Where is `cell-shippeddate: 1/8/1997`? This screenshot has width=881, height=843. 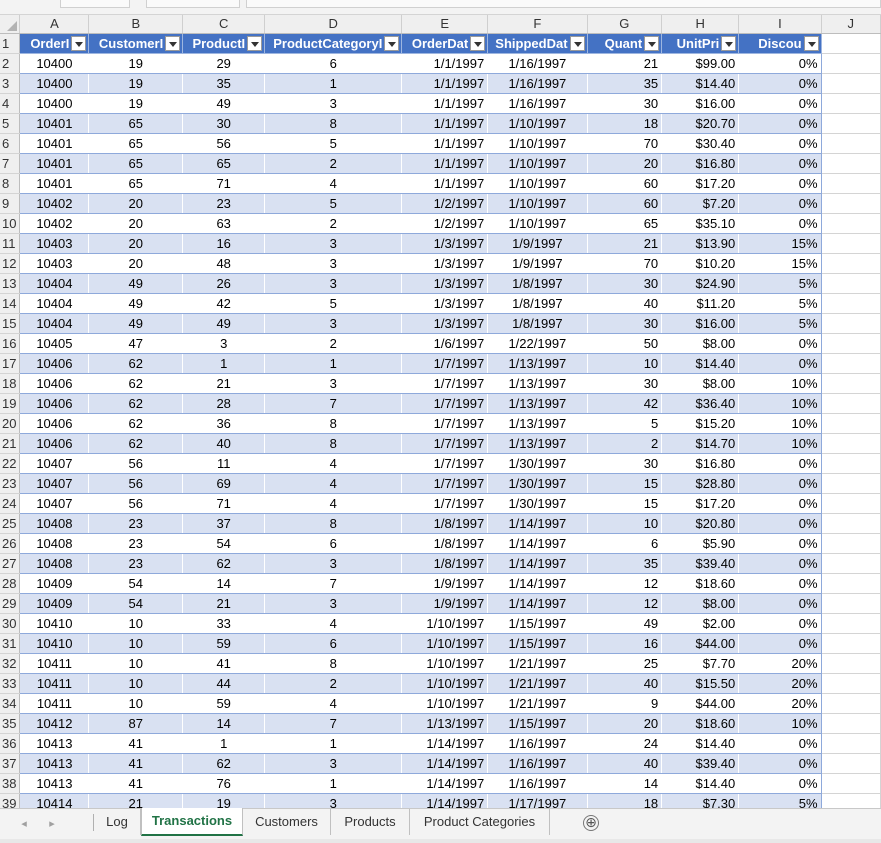 cell-shippeddate: 1/8/1997 is located at coordinates (537, 303).